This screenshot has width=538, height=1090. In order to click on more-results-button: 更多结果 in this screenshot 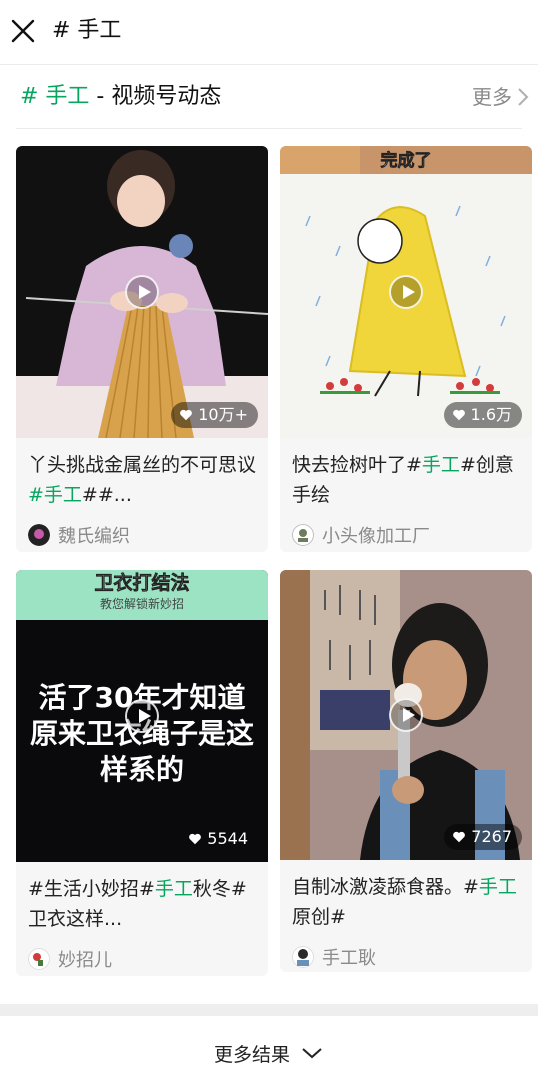, I will do `click(269, 1053)`.